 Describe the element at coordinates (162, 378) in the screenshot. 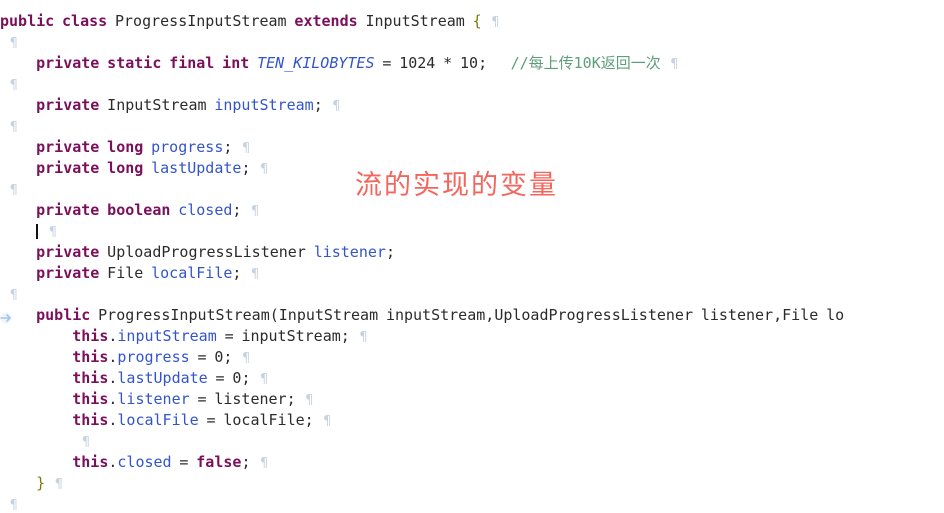

I see `code-token-field: lastUpdate` at that location.